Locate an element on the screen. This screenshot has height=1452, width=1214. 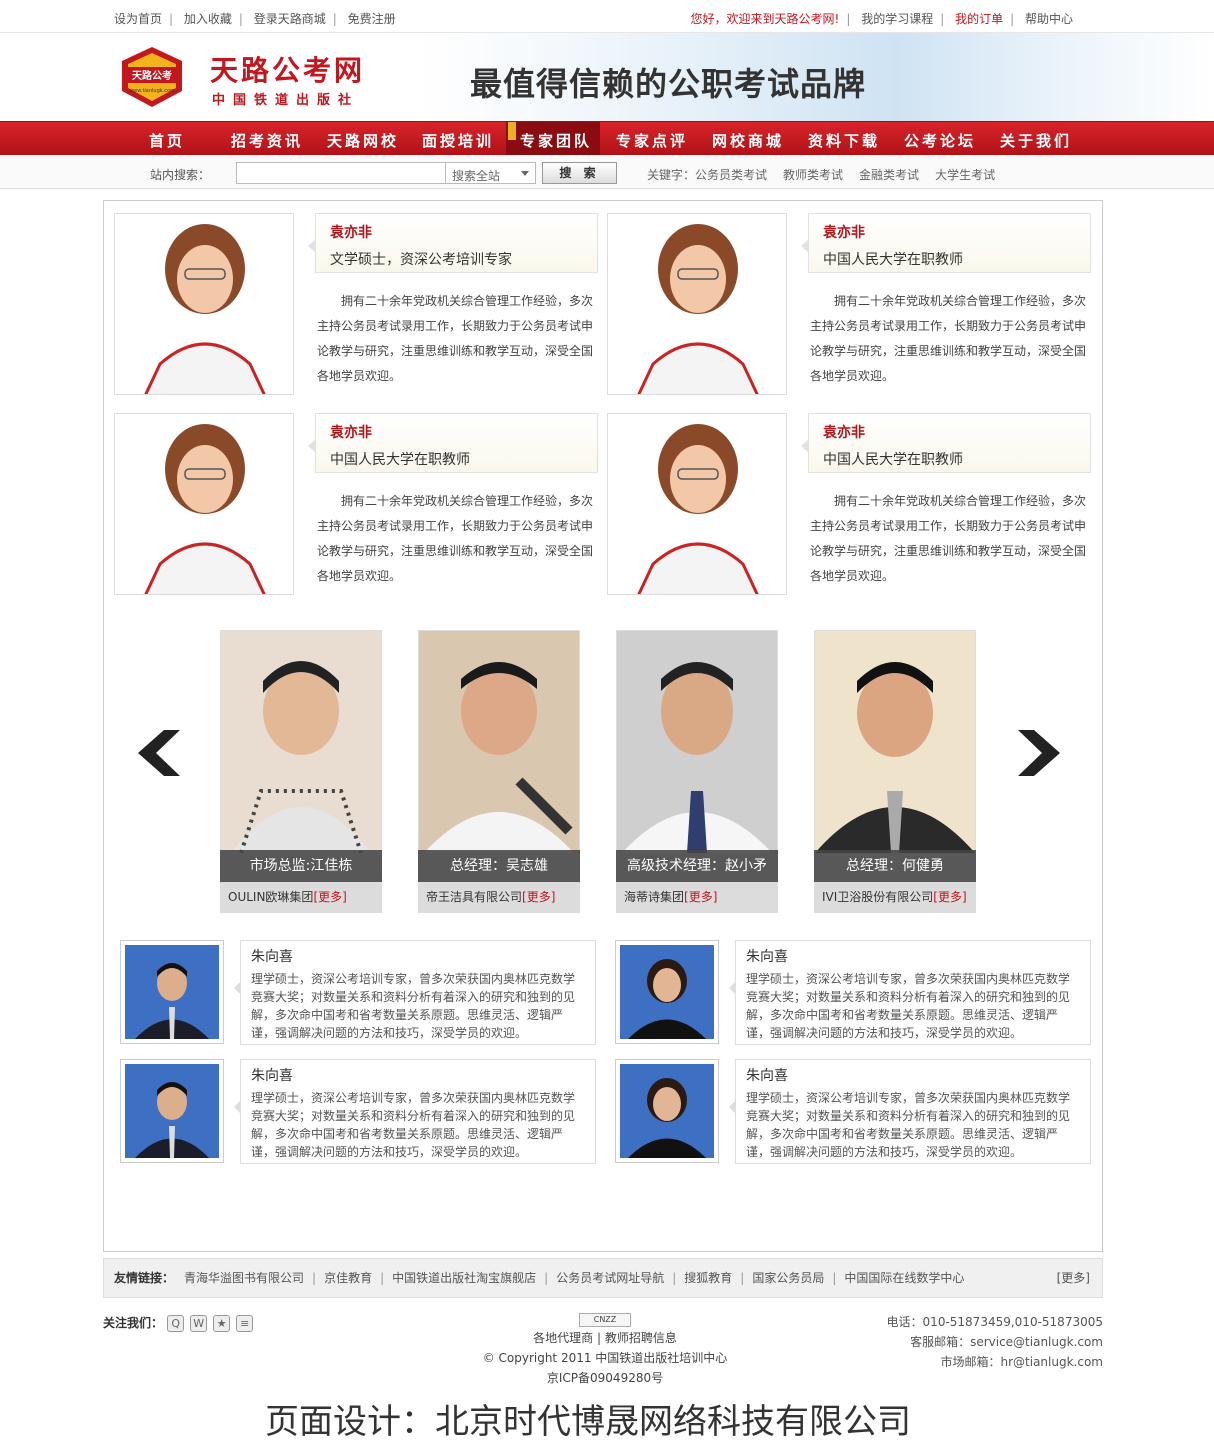
service-email: 客服邮箱：service@tianlugk.com is located at coordinates (995, 1342).